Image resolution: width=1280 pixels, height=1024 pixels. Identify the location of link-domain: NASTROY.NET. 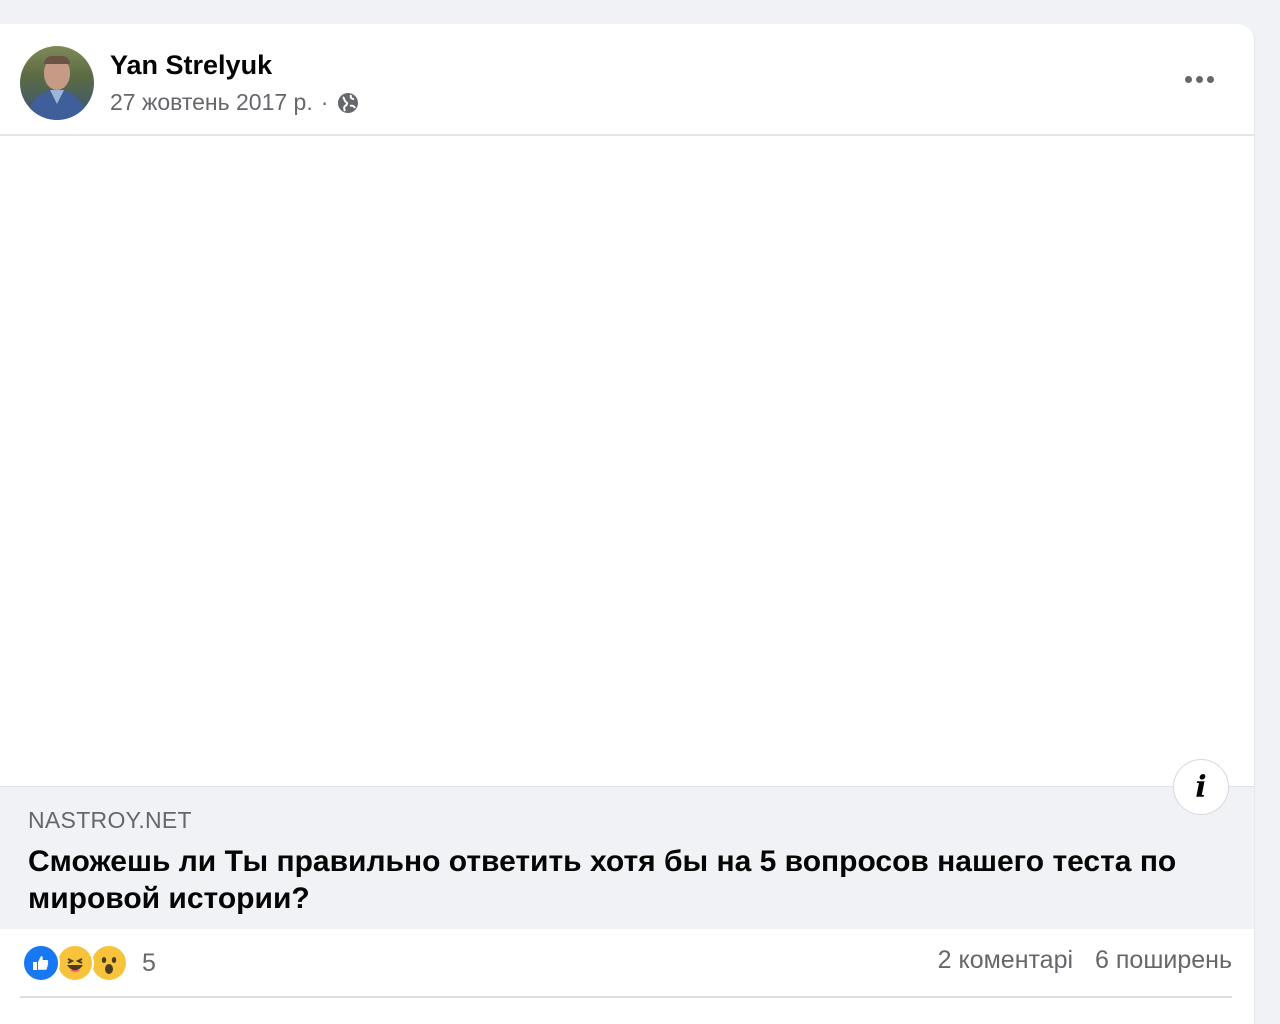
(110, 820).